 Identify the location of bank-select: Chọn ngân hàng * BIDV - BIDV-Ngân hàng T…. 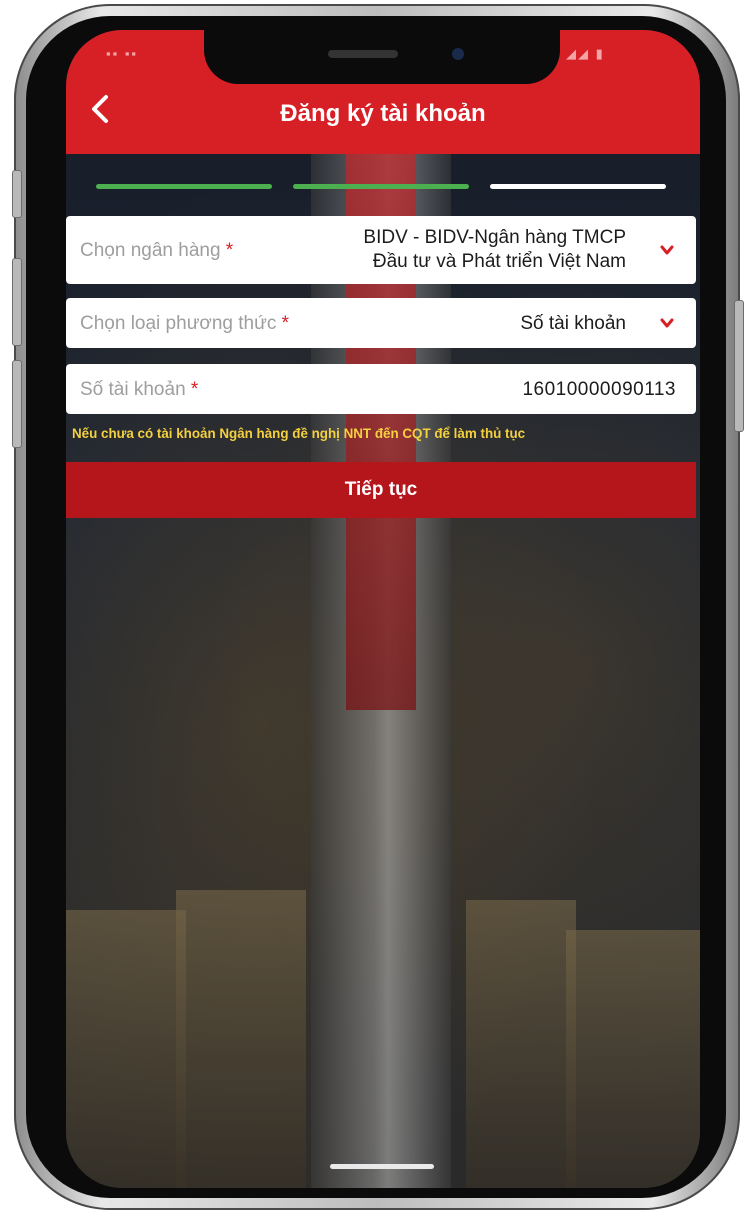
(381, 250).